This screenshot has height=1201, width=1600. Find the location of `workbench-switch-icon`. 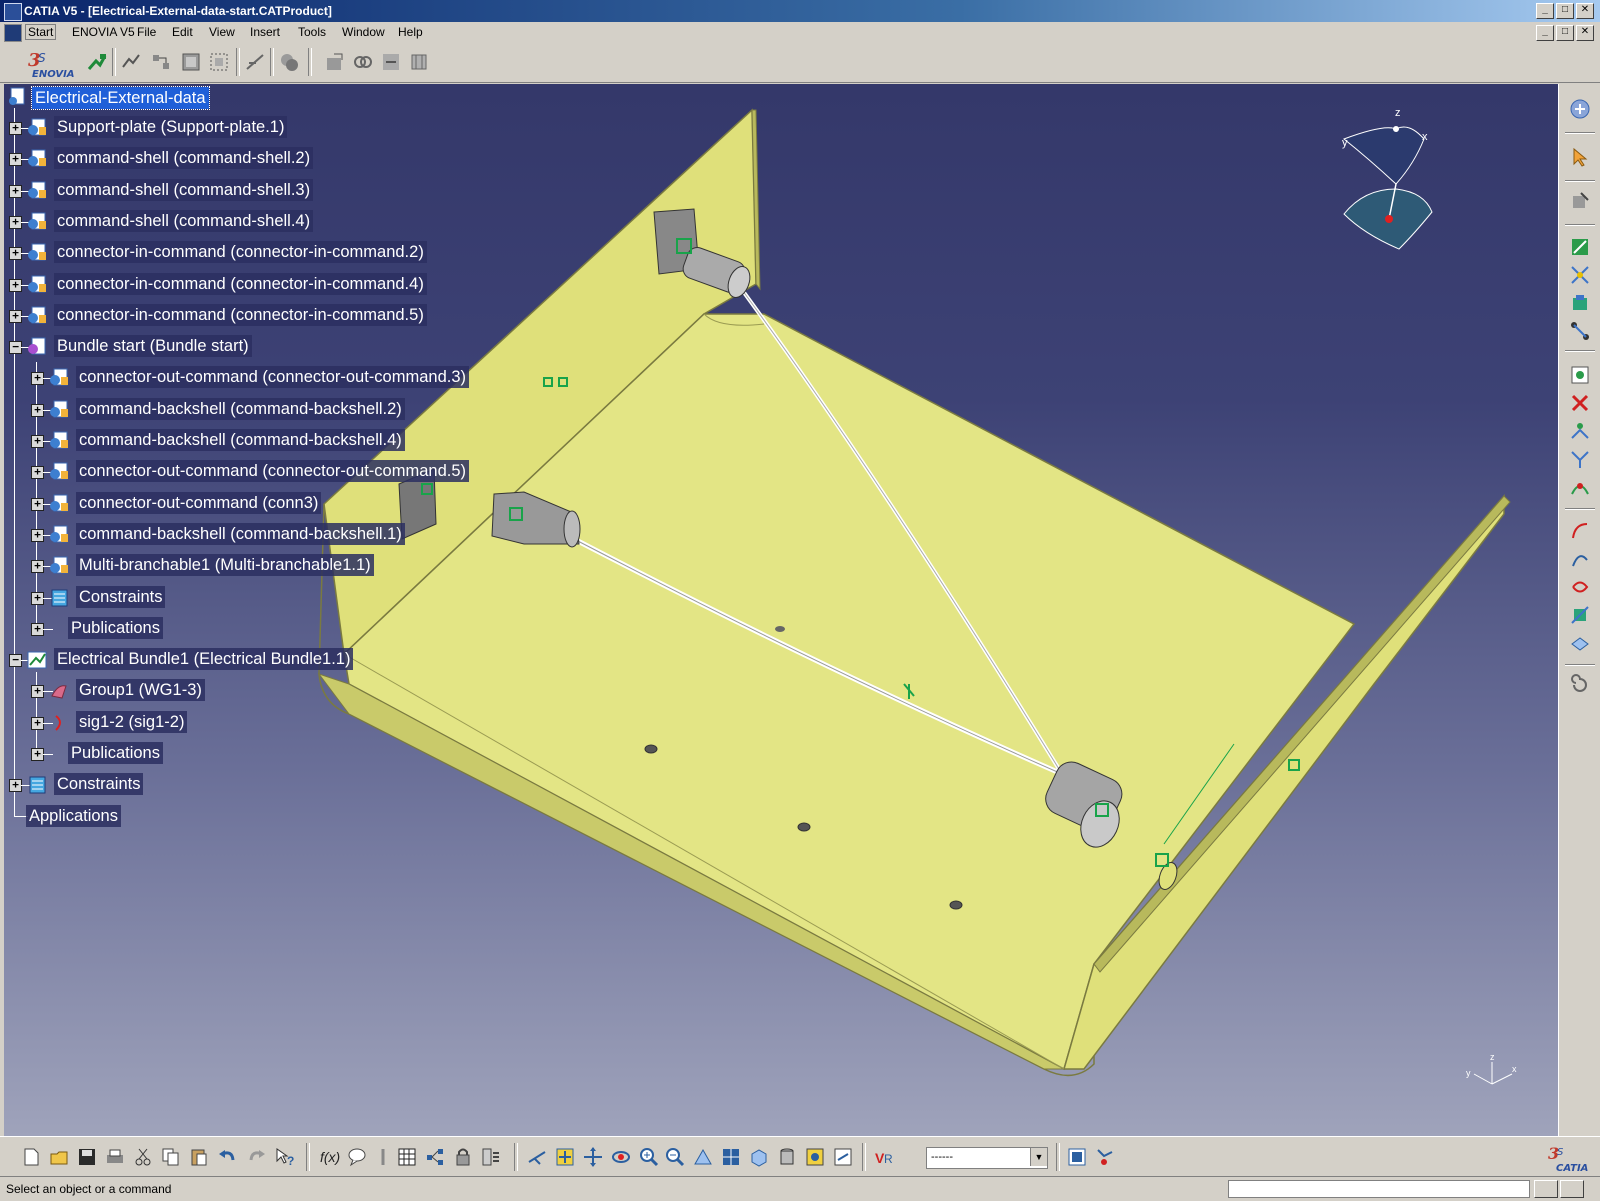

workbench-switch-icon is located at coordinates (1580, 109).